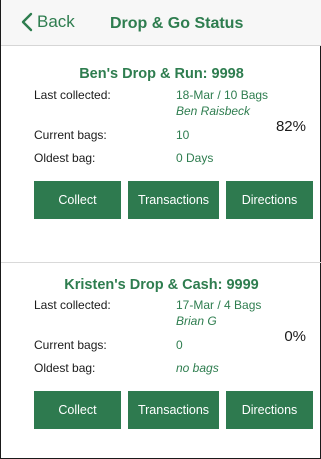 This screenshot has width=321, height=459. I want to click on current-bags-value: 10, so click(183, 135).